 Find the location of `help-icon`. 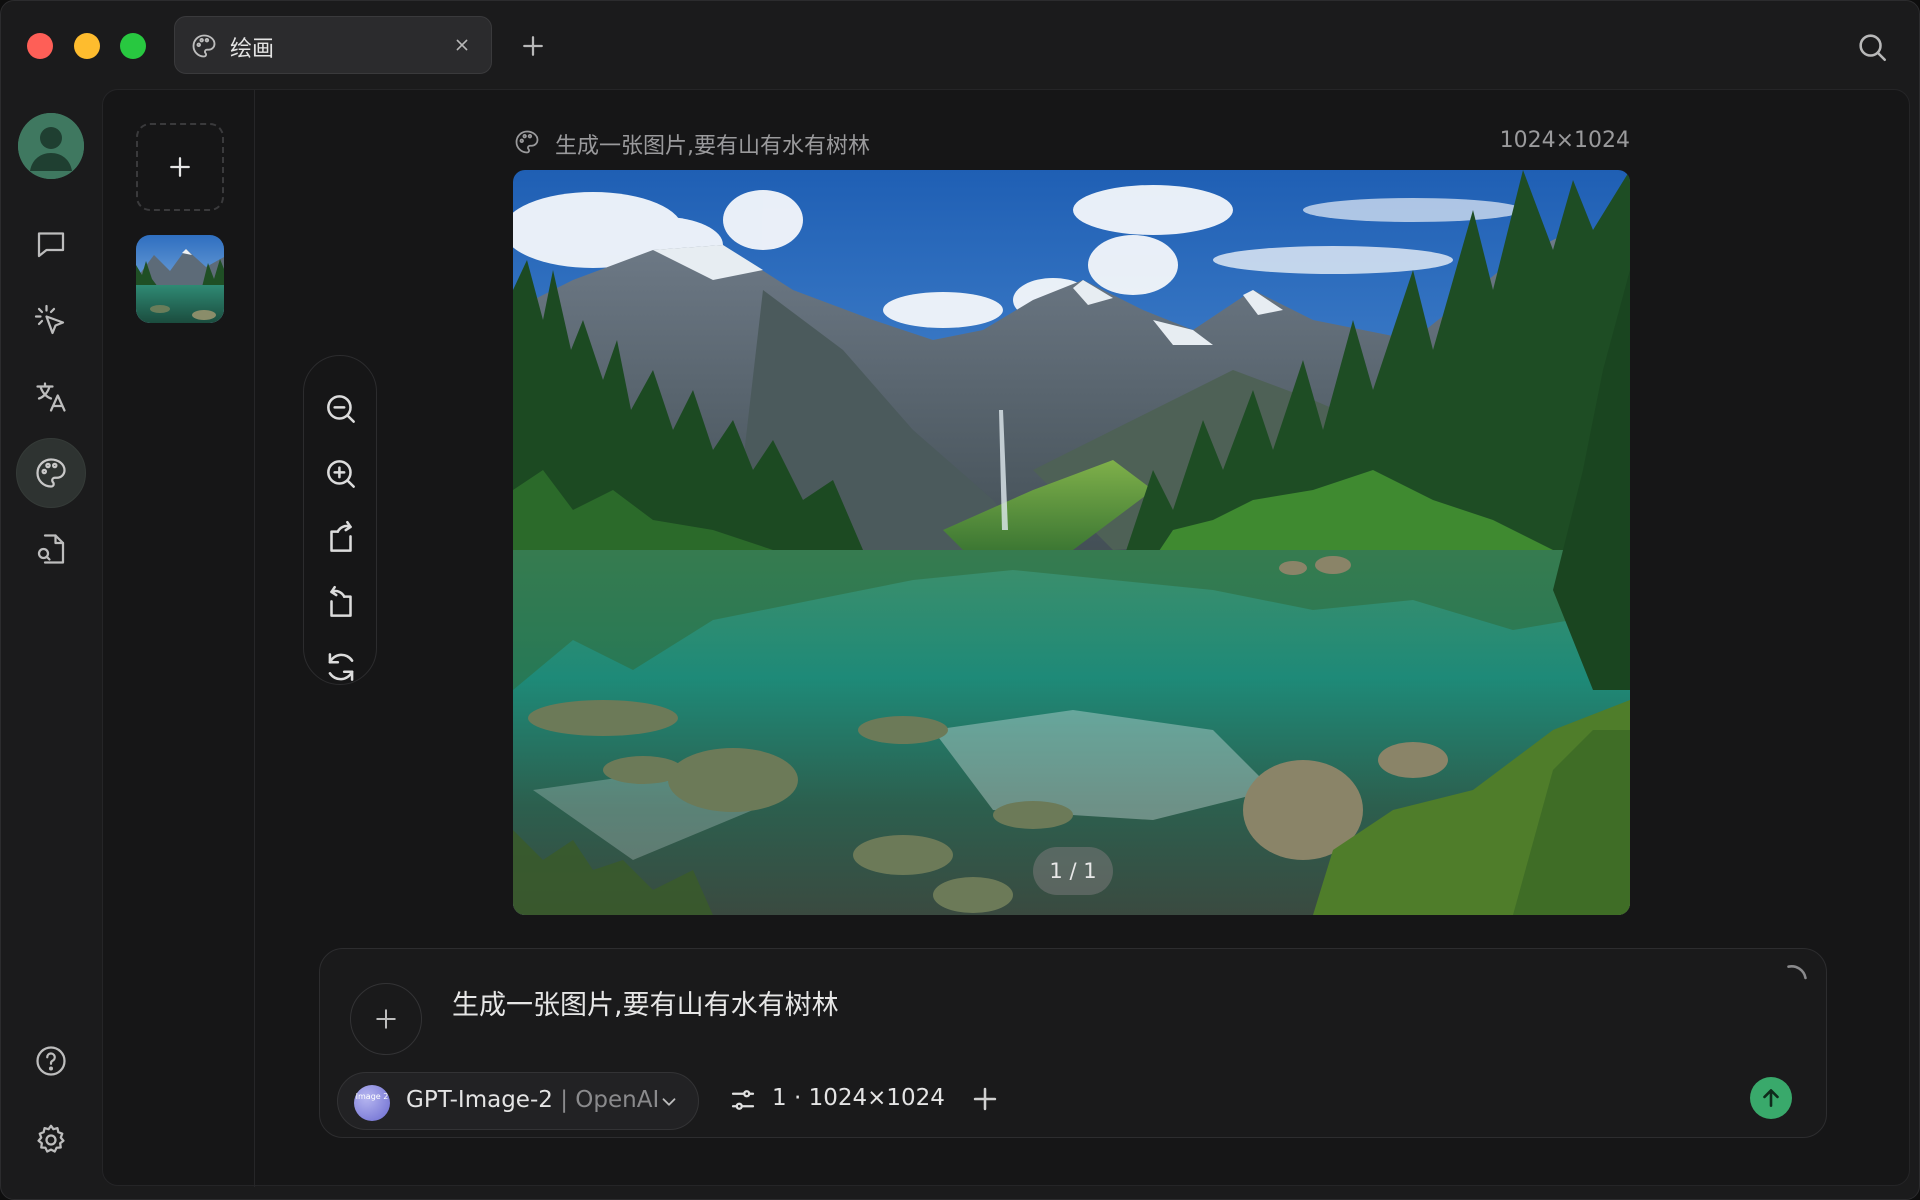

help-icon is located at coordinates (51, 1061).